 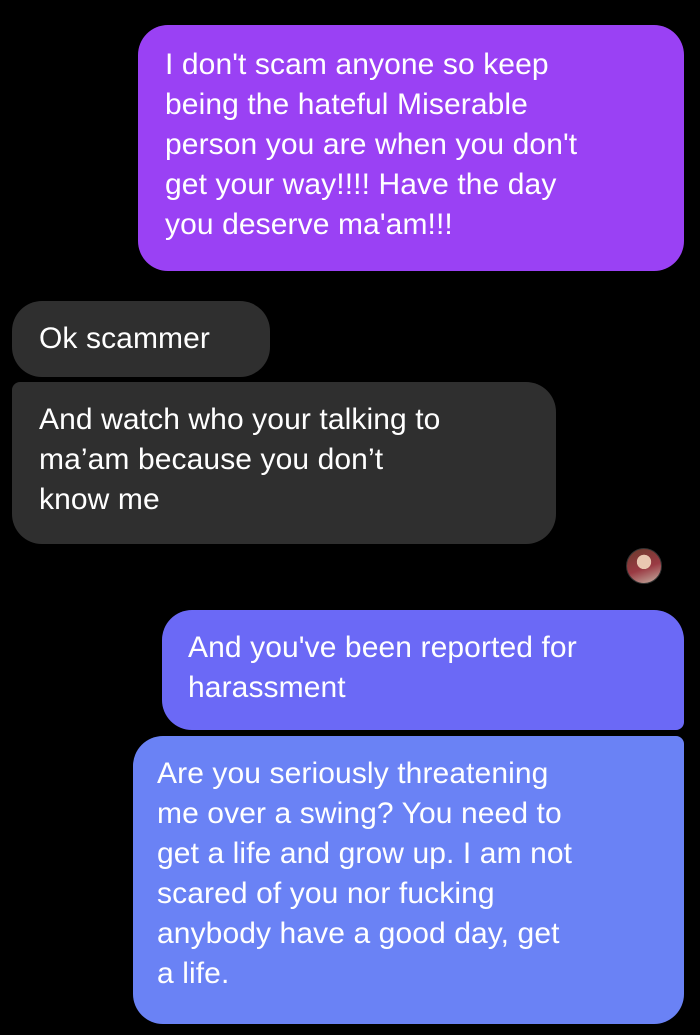 I want to click on received-message-bubble: Ok scammer, so click(x=141, y=339).